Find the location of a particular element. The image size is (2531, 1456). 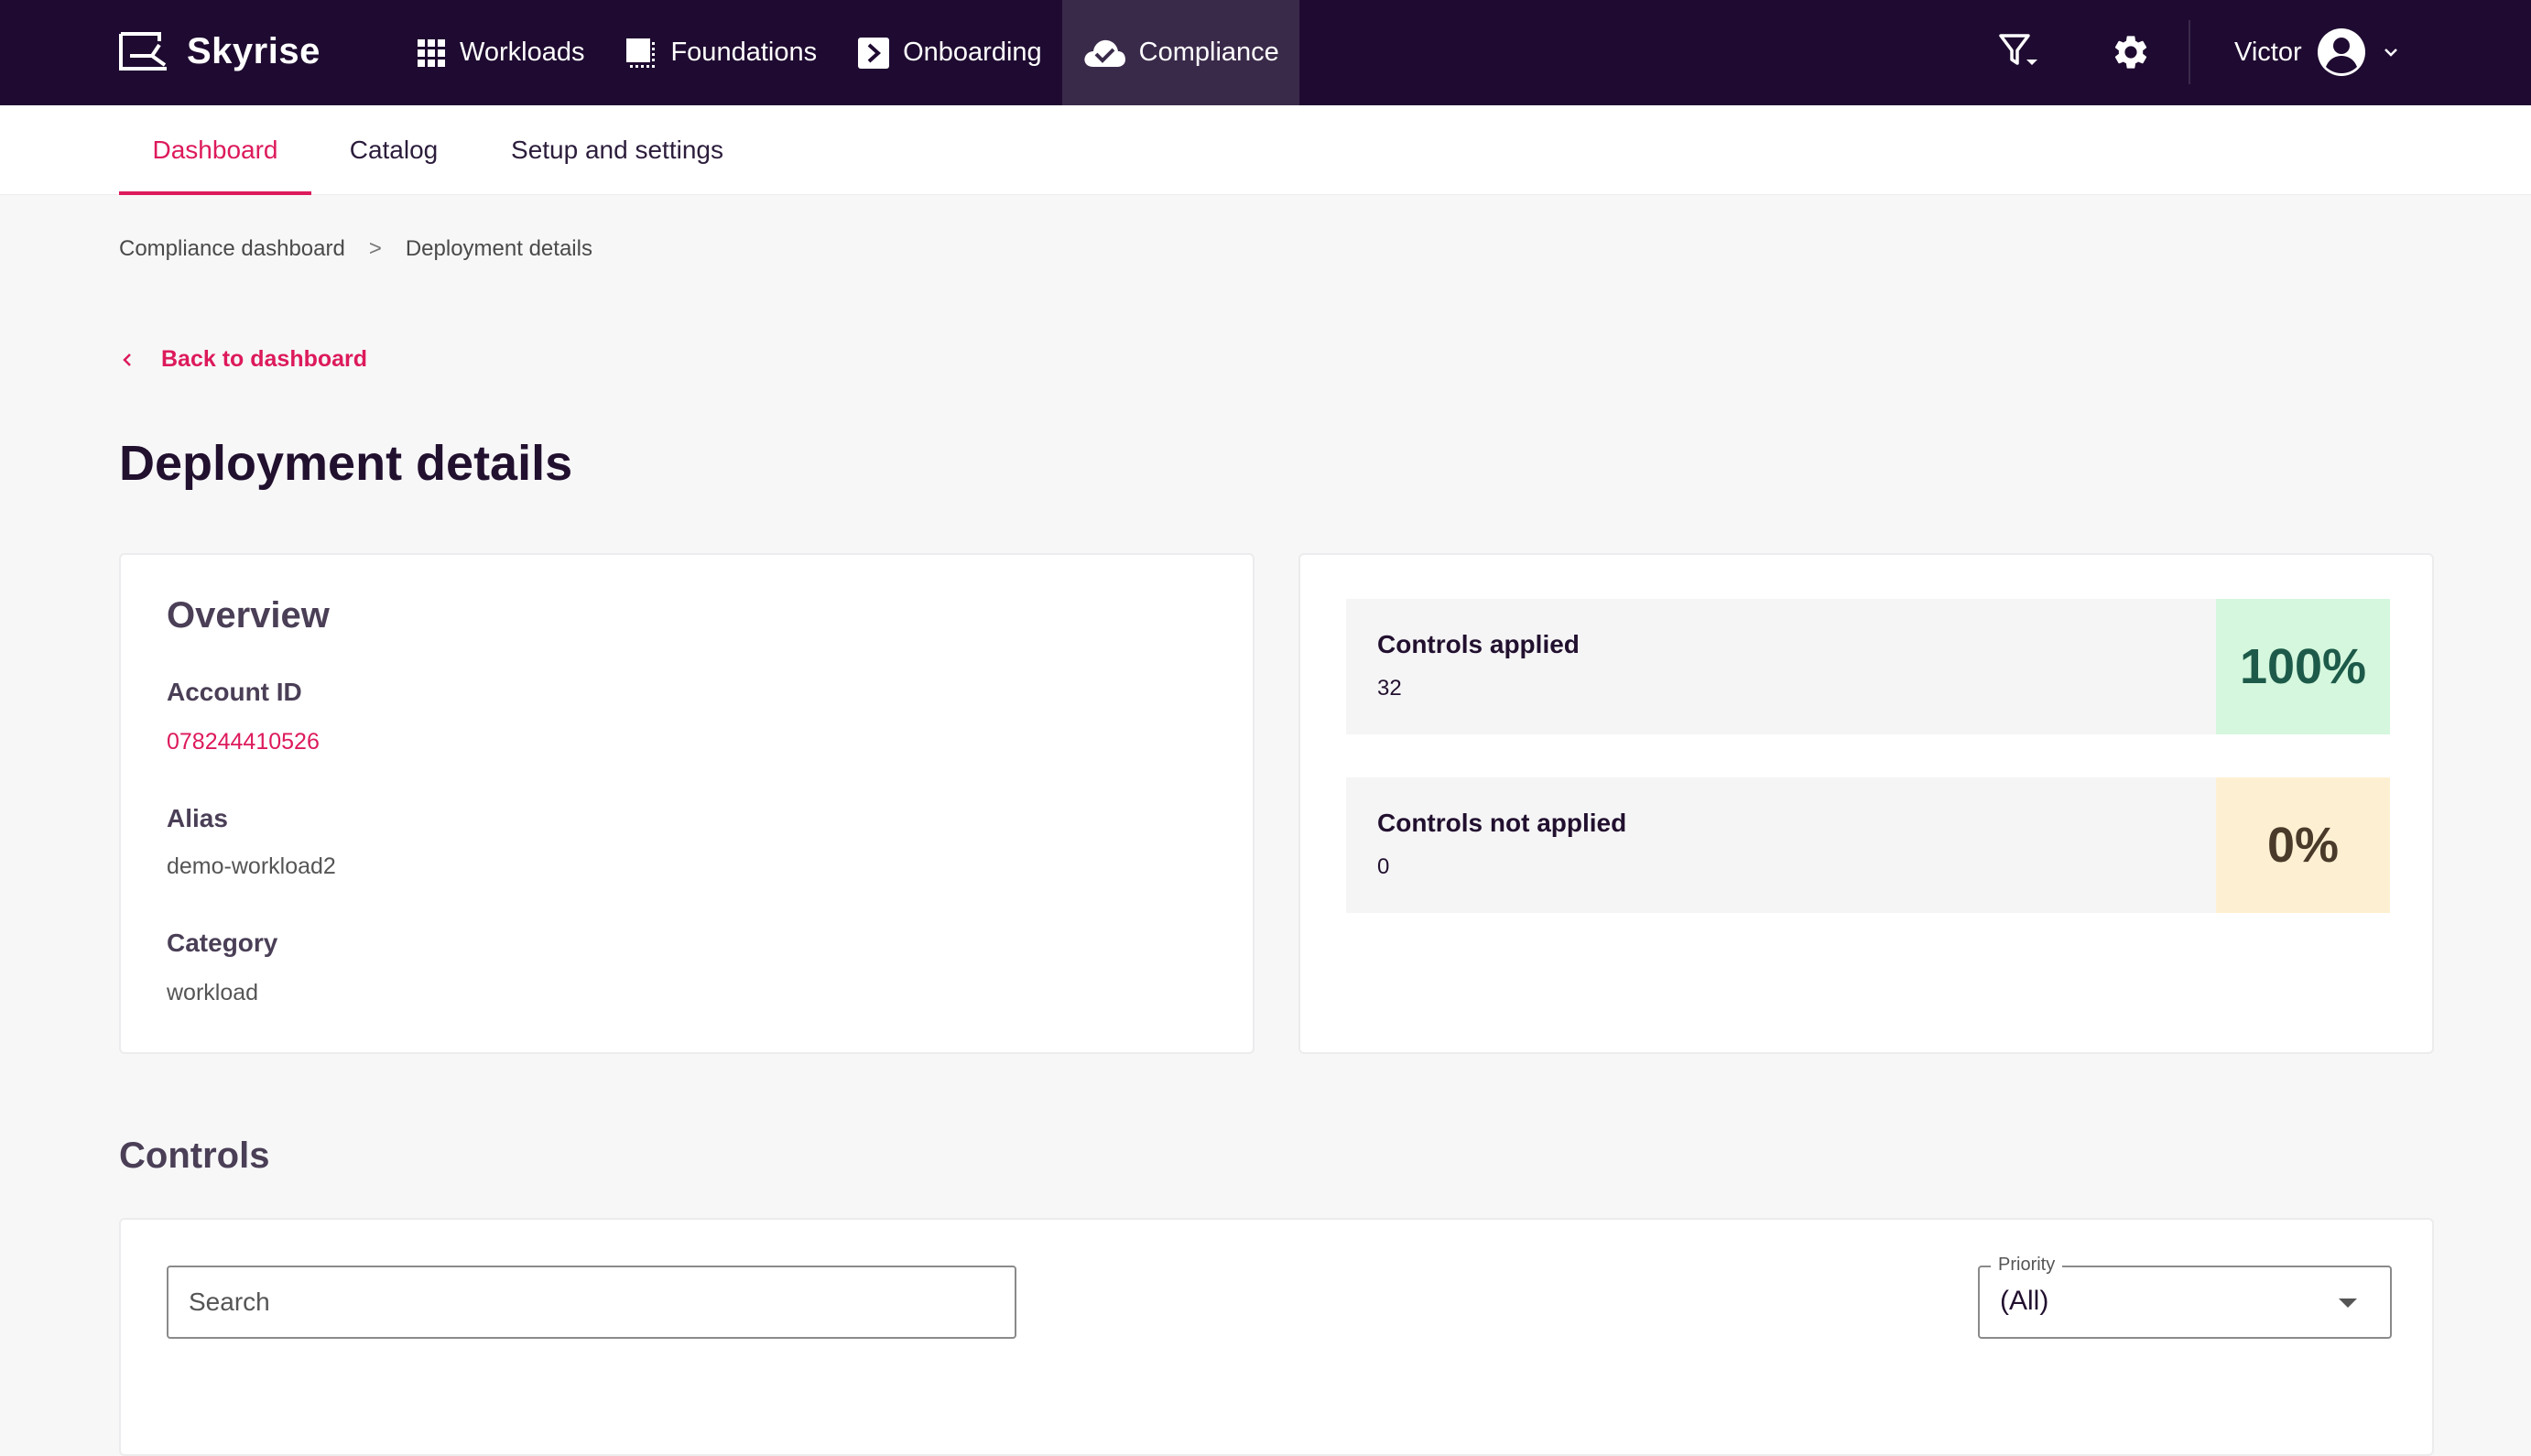

skyrise-logo-icon is located at coordinates (143, 51).